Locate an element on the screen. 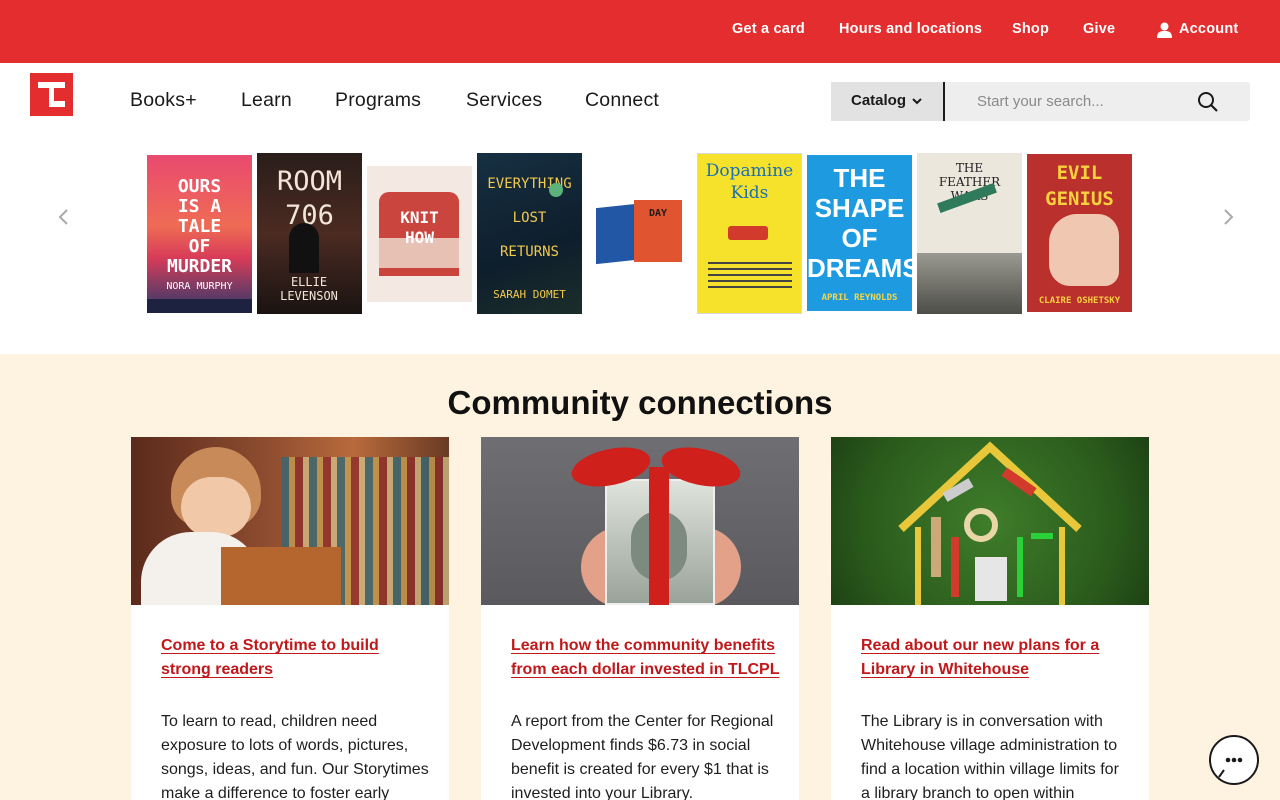  logo-mark-icon is located at coordinates (51, 94).